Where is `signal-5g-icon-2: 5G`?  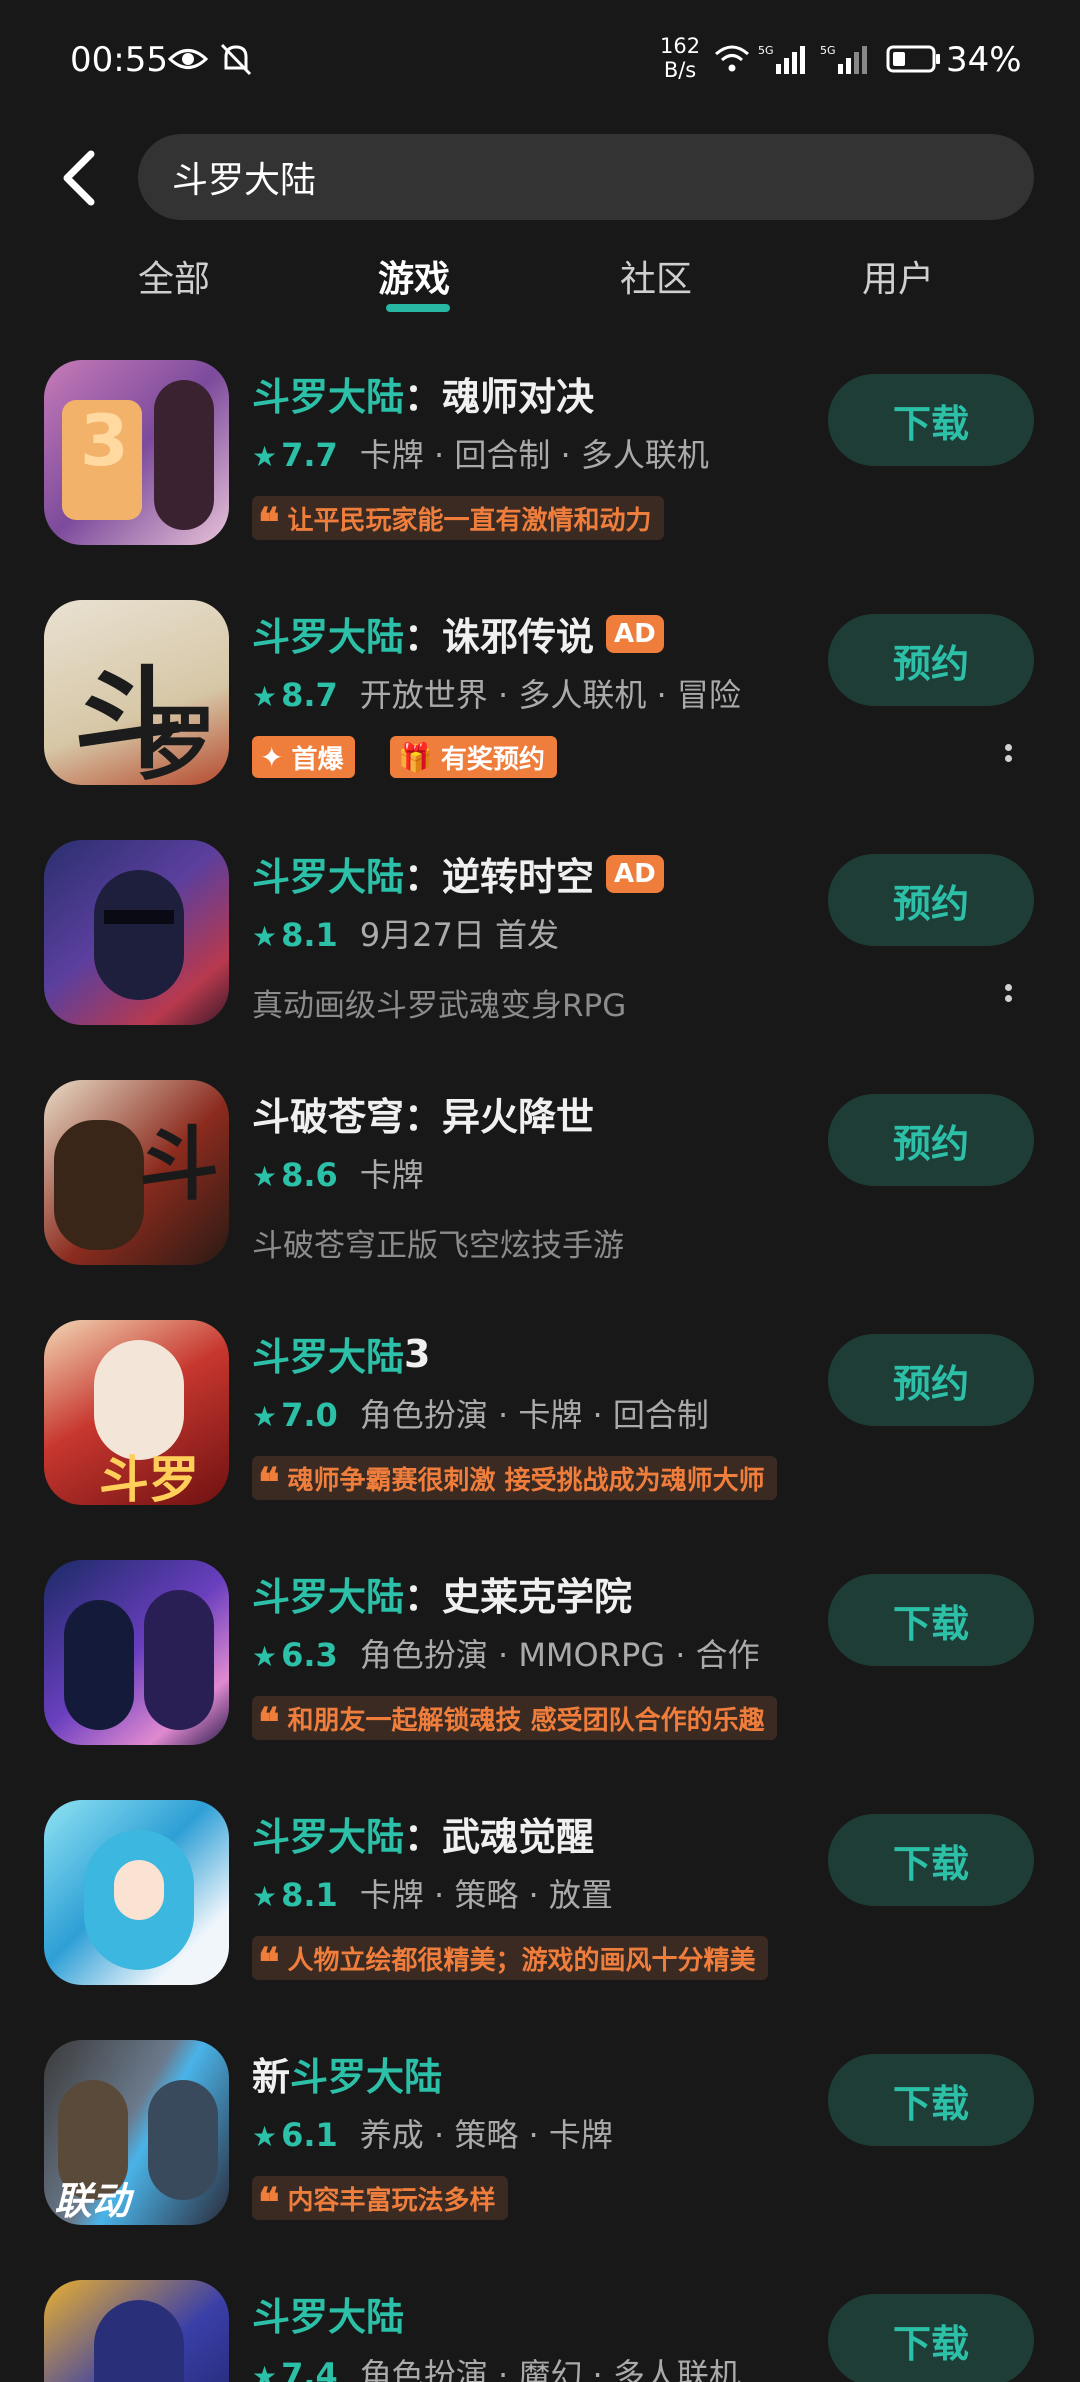 signal-5g-icon-2: 5G is located at coordinates (843, 59).